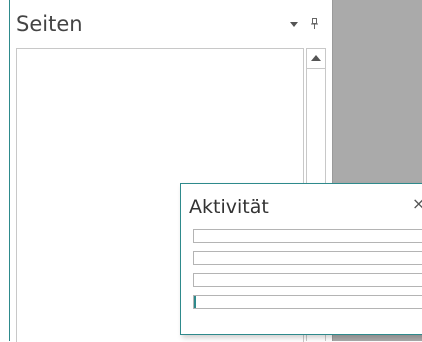  I want to click on activity-window-title: Aktivität, so click(229, 207).